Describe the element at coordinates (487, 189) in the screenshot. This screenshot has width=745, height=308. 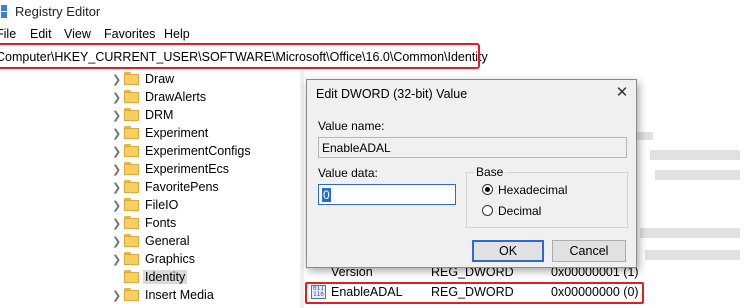
I see `radio-button-checked` at that location.